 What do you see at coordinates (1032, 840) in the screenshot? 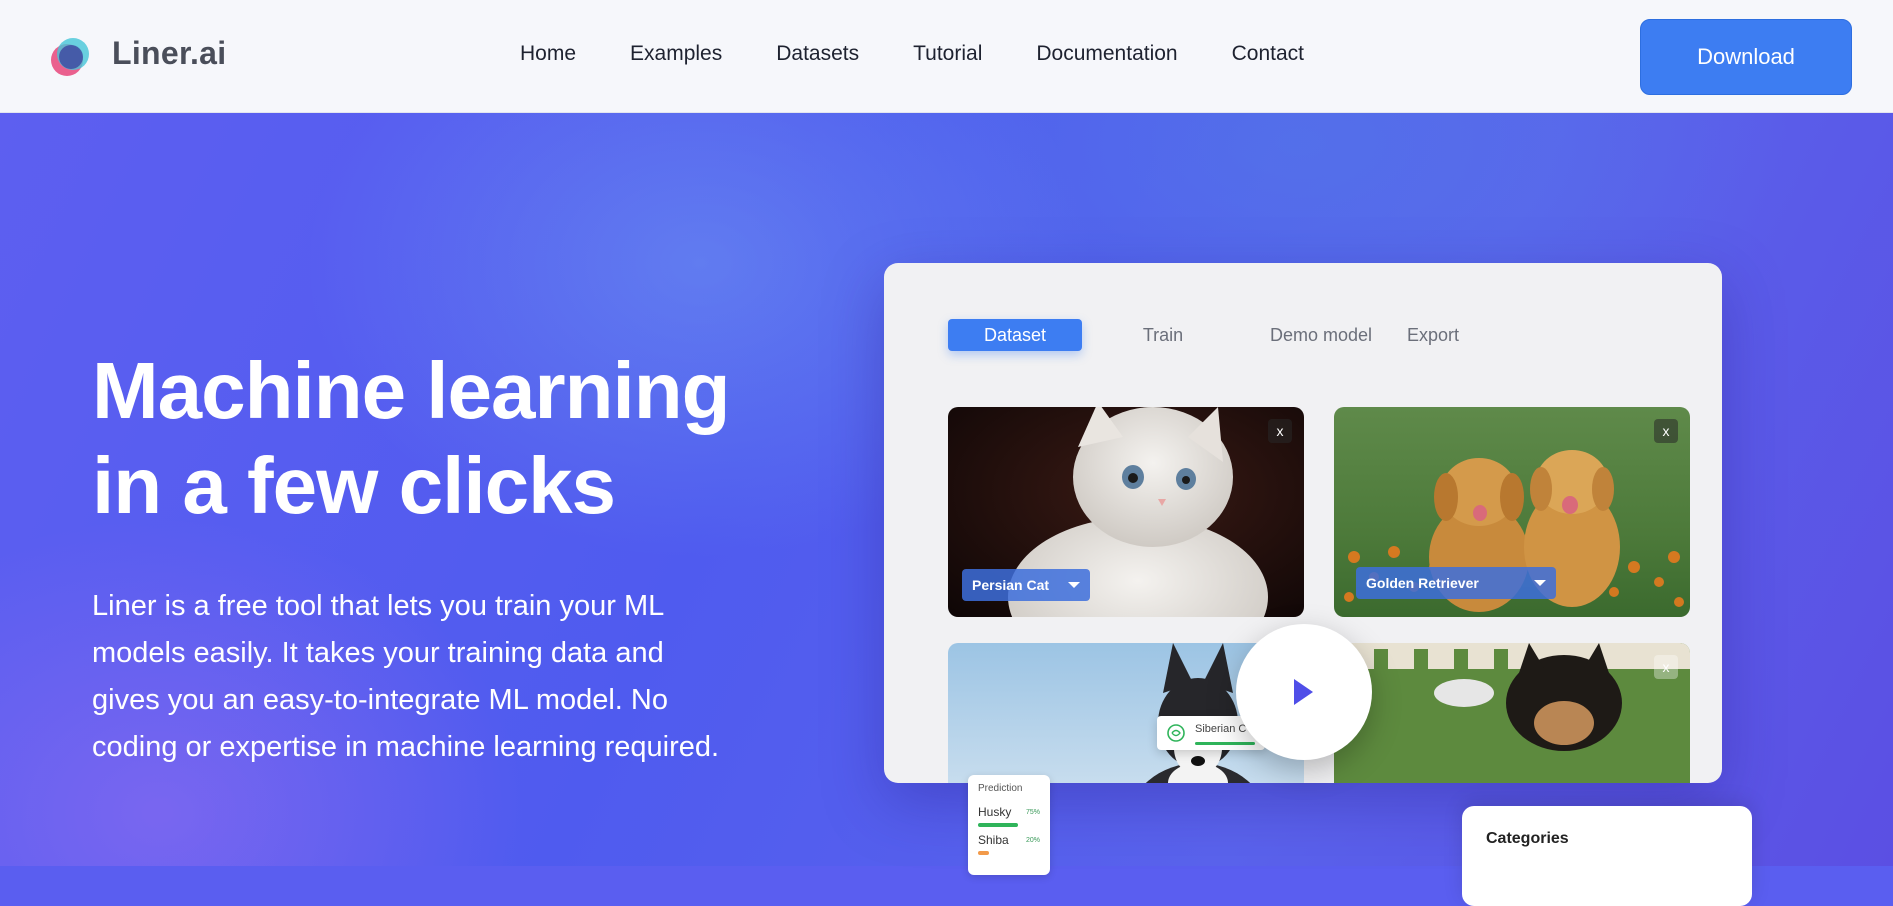
I see `prediction-percent: 20%` at bounding box center [1032, 840].